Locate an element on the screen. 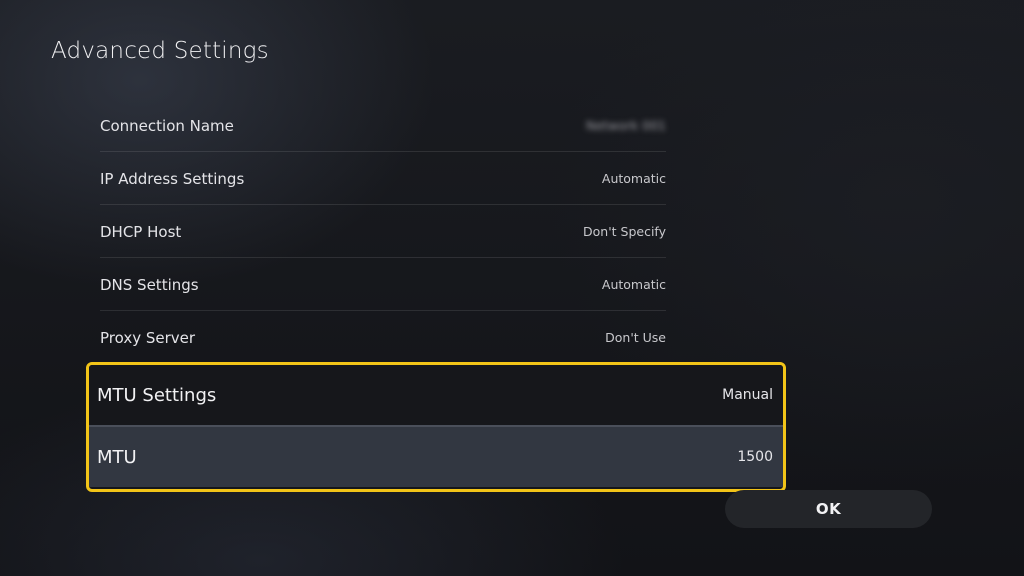 The height and width of the screenshot is (576, 1024). setting-label: DNS Settings is located at coordinates (149, 284).